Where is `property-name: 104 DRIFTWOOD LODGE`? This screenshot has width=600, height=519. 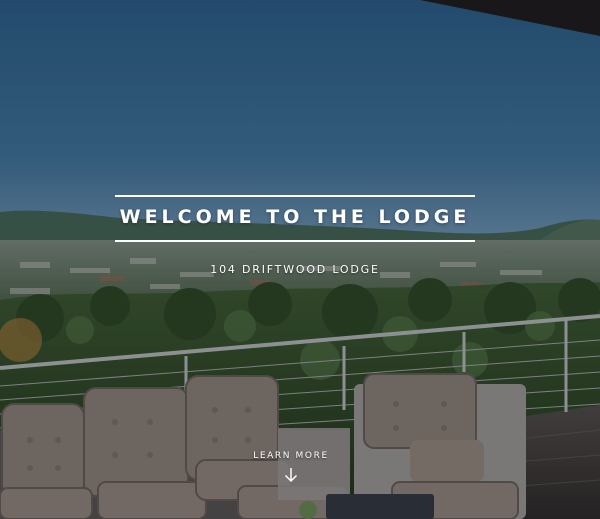
property-name: 104 DRIFTWOOD LODGE is located at coordinates (295, 269).